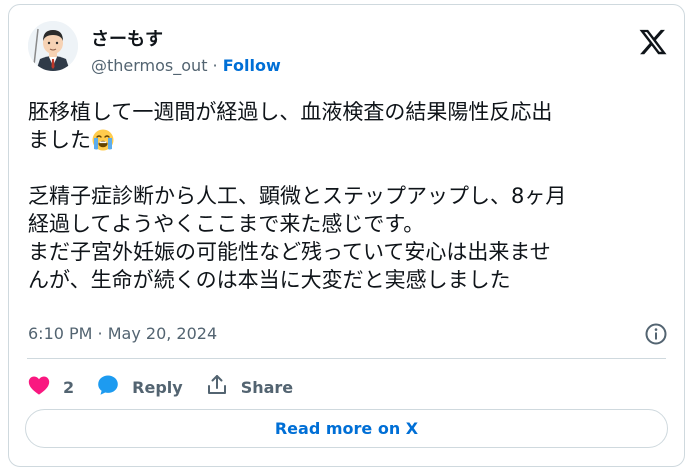  What do you see at coordinates (53, 46) in the screenshot?
I see `avatar` at bounding box center [53, 46].